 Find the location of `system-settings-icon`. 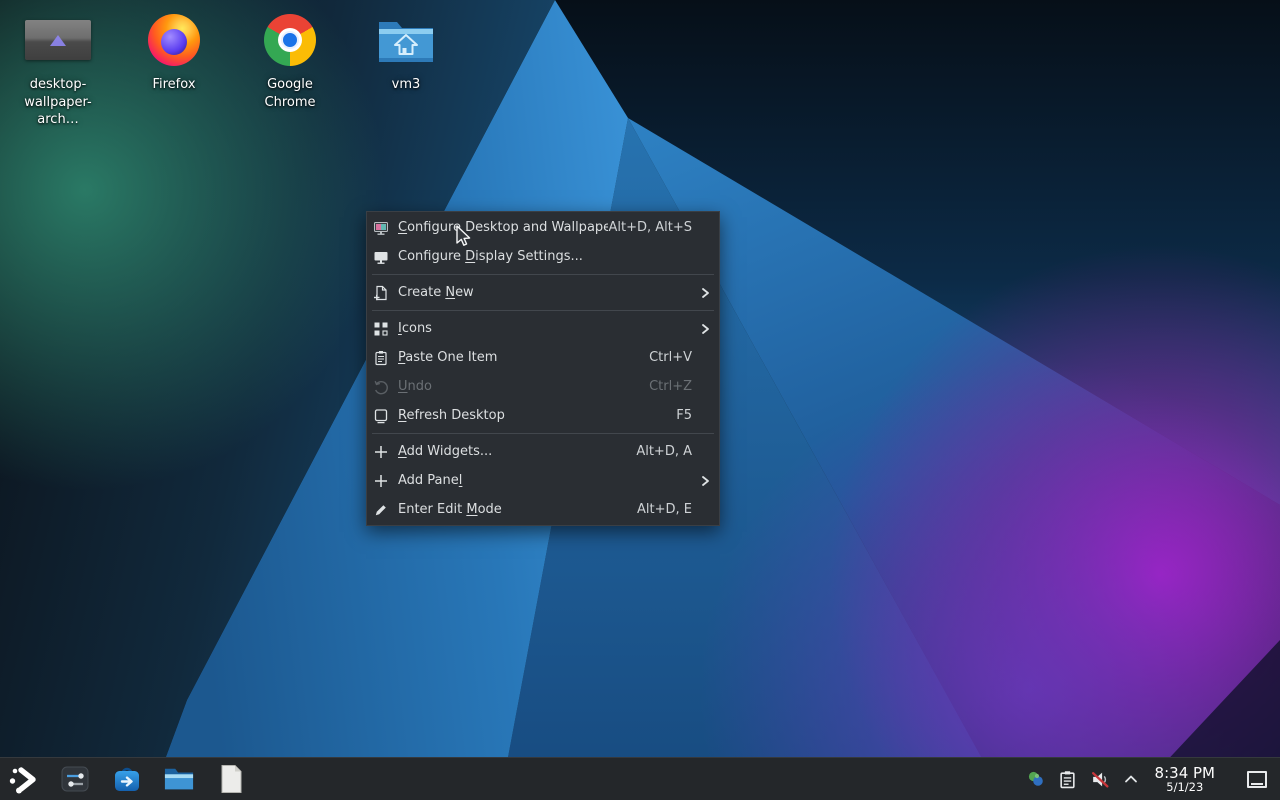

system-settings-icon is located at coordinates (75, 779).